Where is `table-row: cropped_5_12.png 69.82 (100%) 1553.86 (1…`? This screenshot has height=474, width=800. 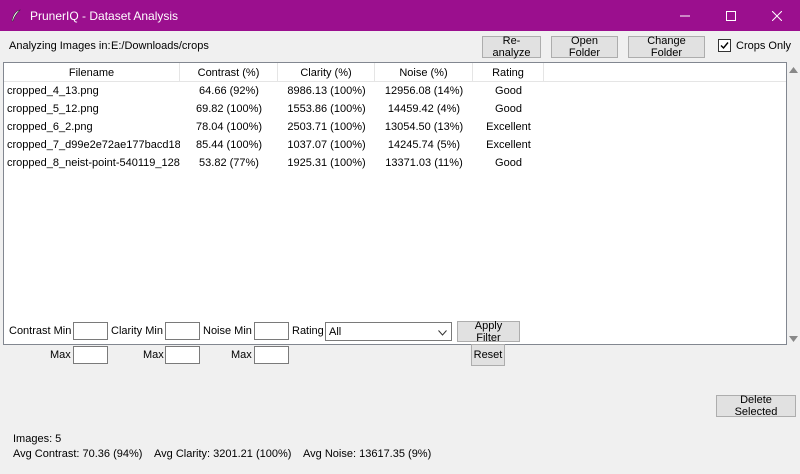 table-row: cropped_5_12.png 69.82 (100%) 1553.86 (1… is located at coordinates (395, 109).